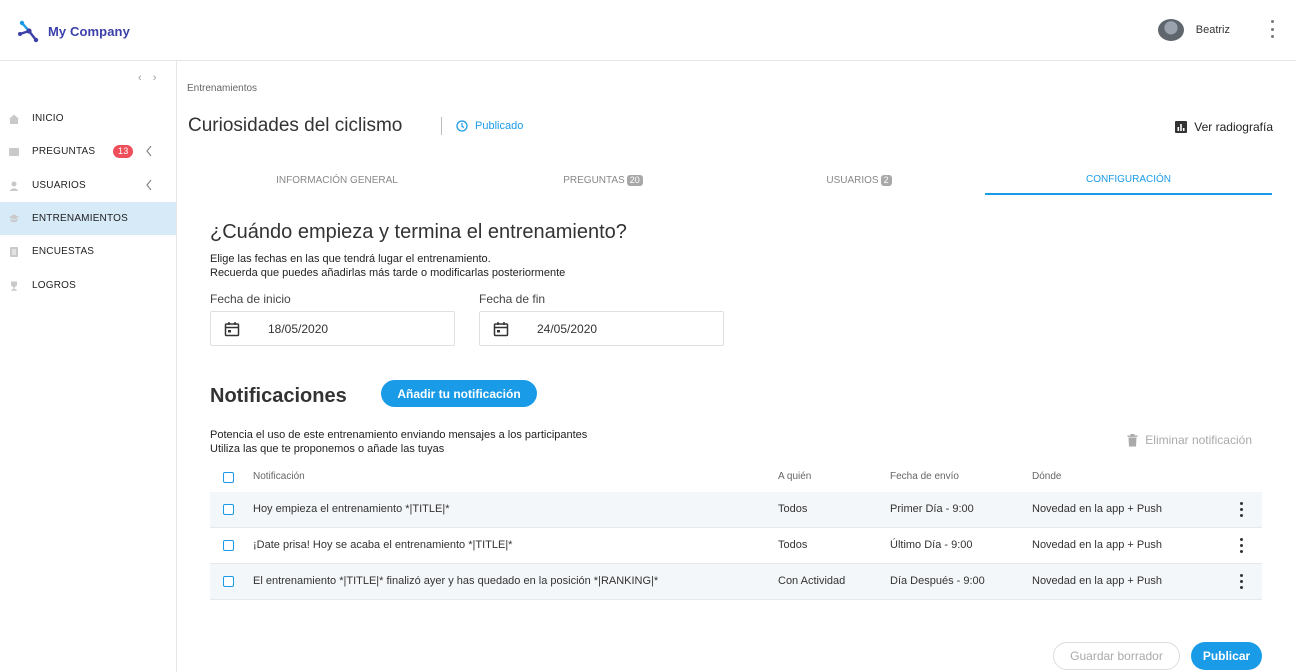 The width and height of the screenshot is (1296, 672). Describe the element at coordinates (279, 476) in the screenshot. I see `column-header: Notificación` at that location.